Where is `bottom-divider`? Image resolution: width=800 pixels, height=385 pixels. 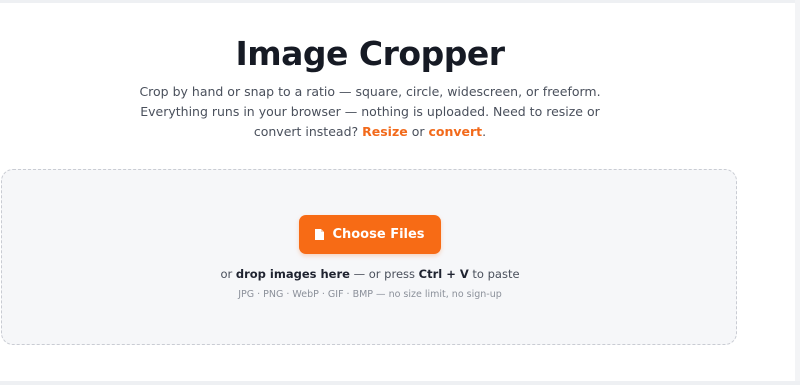 bottom-divider is located at coordinates (400, 383).